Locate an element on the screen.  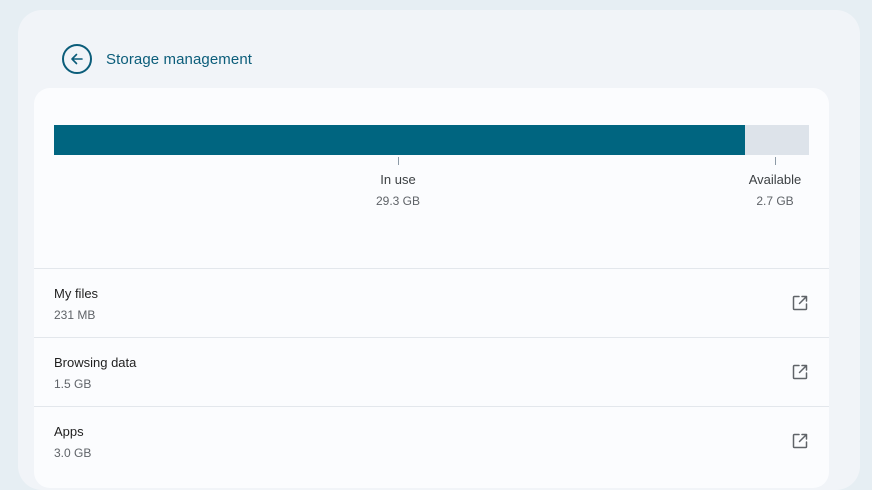
arrow-left-icon is located at coordinates (77, 59).